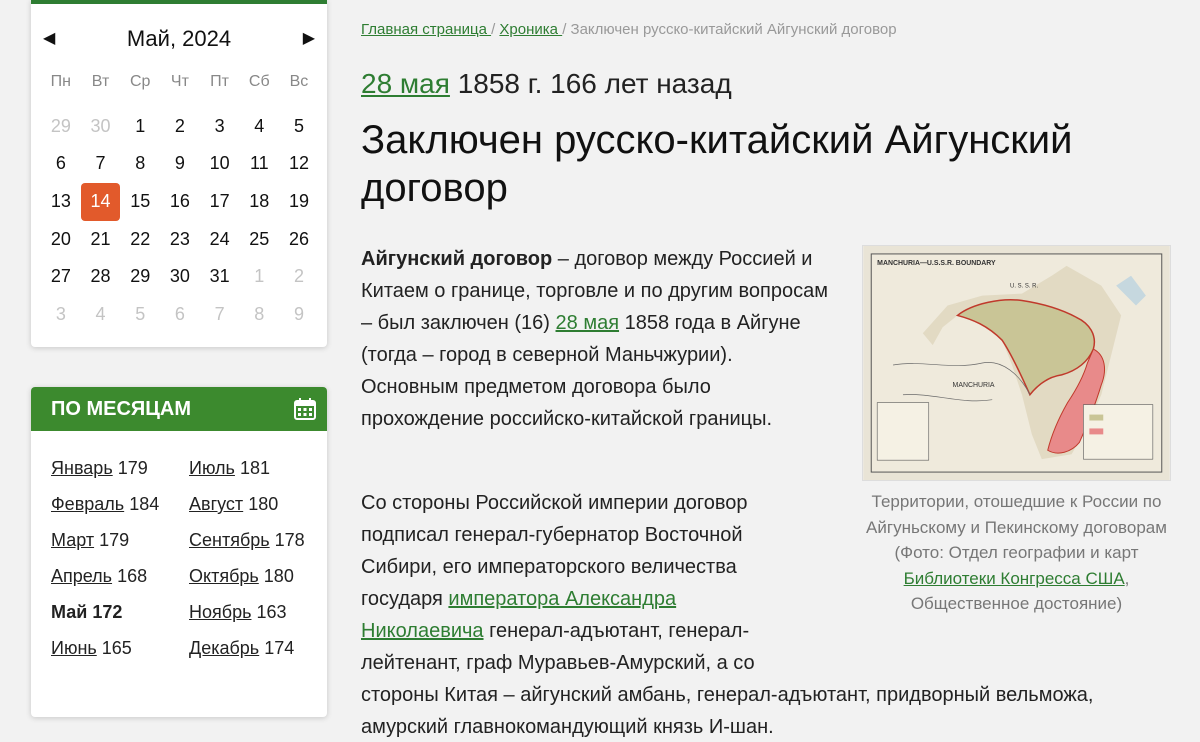 This screenshot has width=1200, height=742. What do you see at coordinates (81, 576) in the screenshot?
I see `month-link: Апрель` at bounding box center [81, 576].